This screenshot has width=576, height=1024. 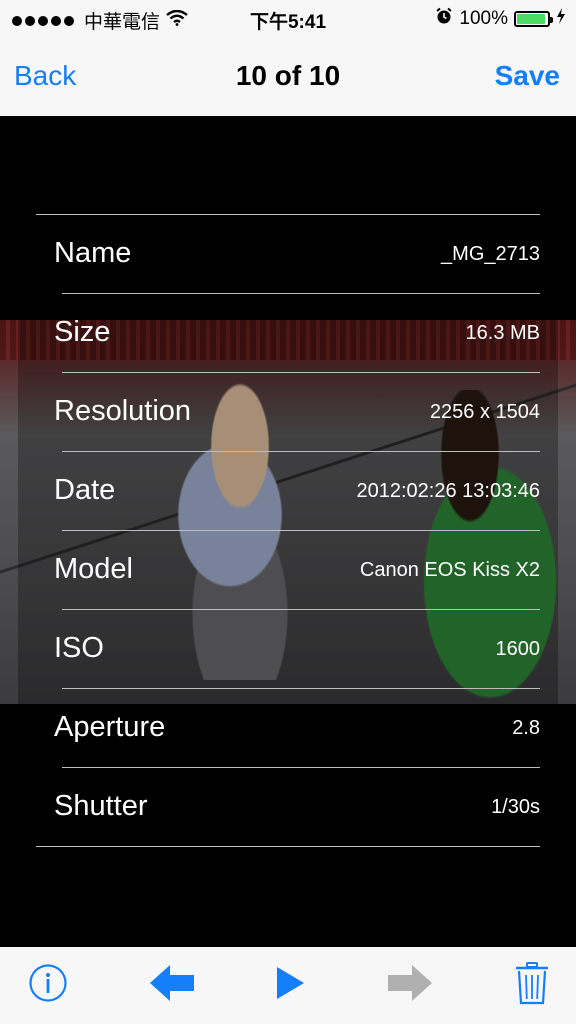 What do you see at coordinates (288, 570) in the screenshot?
I see `info-row-model: Model Canon EOS Kiss X2` at bounding box center [288, 570].